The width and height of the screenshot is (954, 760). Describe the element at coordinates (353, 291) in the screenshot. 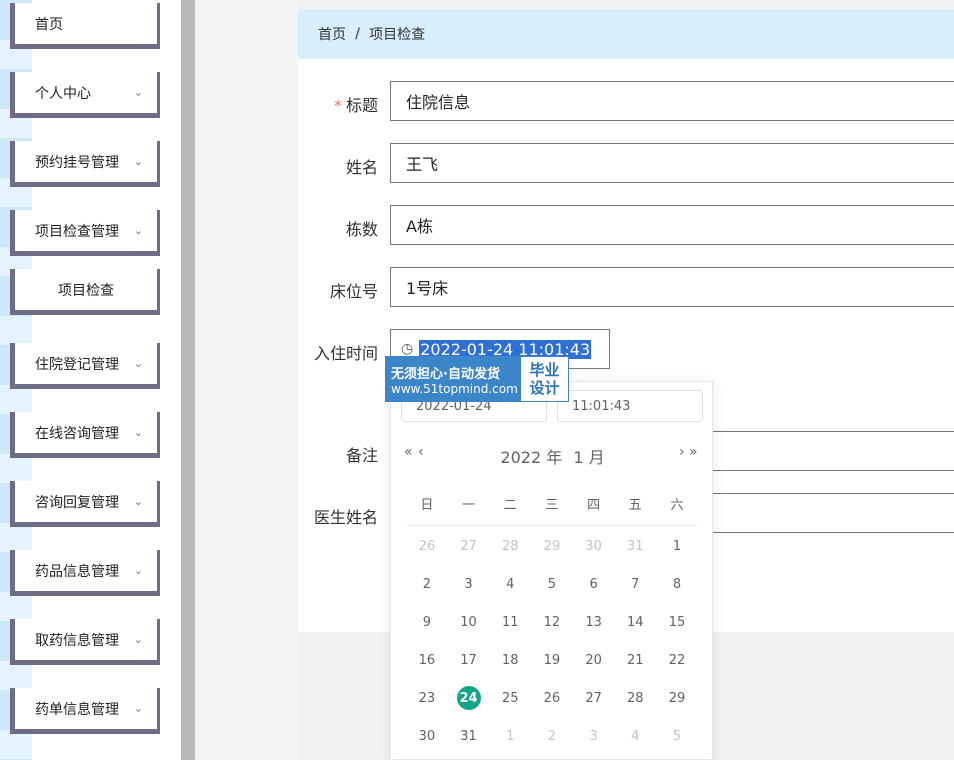

I see `bed-label: 床位号` at that location.